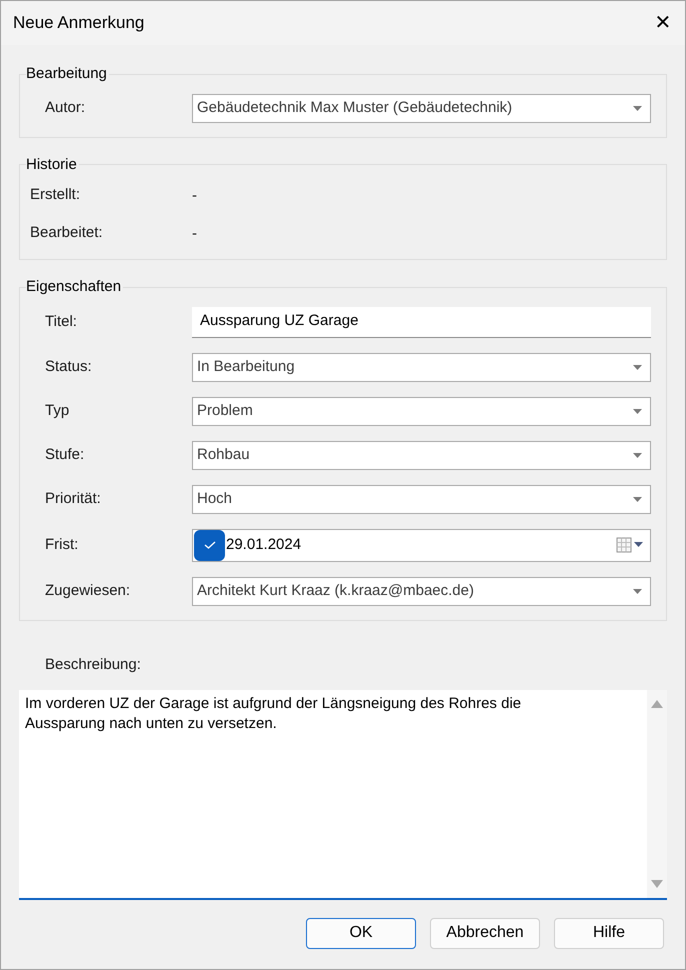 The image size is (686, 970). What do you see at coordinates (421, 455) in the screenshot?
I see `dropdown: Rohbau` at bounding box center [421, 455].